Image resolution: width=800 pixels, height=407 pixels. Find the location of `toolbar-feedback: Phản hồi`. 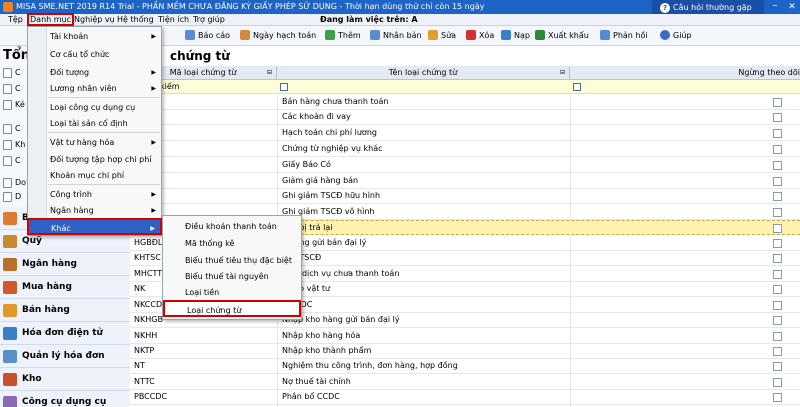

toolbar-feedback: Phản hồi is located at coordinates (624, 36).